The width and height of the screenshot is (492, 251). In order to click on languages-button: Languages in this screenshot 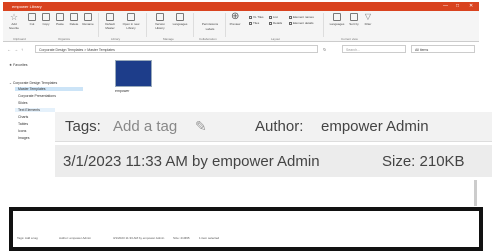, I will do `click(180, 19)`.